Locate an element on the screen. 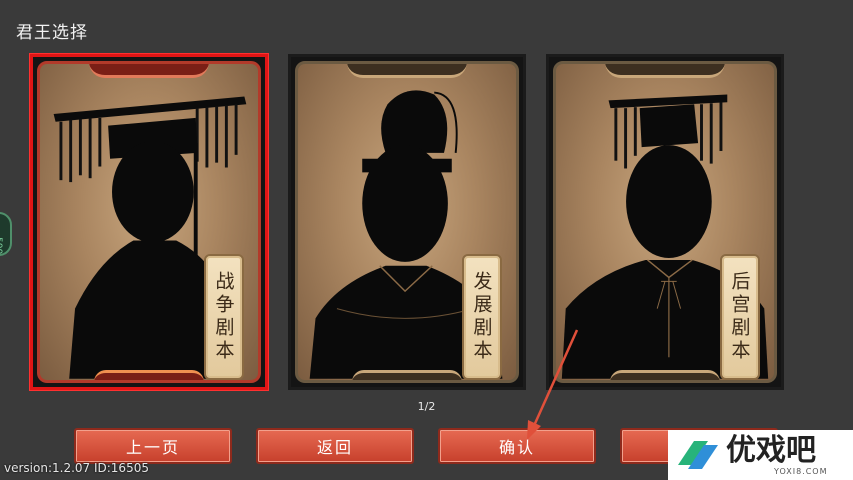 The width and height of the screenshot is (853, 480). watermark-name: 优戏吧 is located at coordinates (771, 450).